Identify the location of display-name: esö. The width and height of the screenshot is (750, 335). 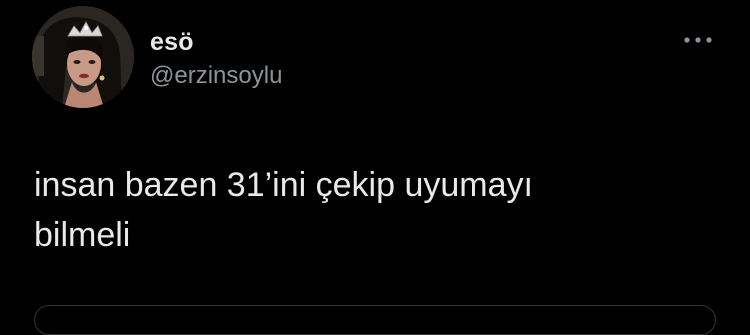
(172, 42).